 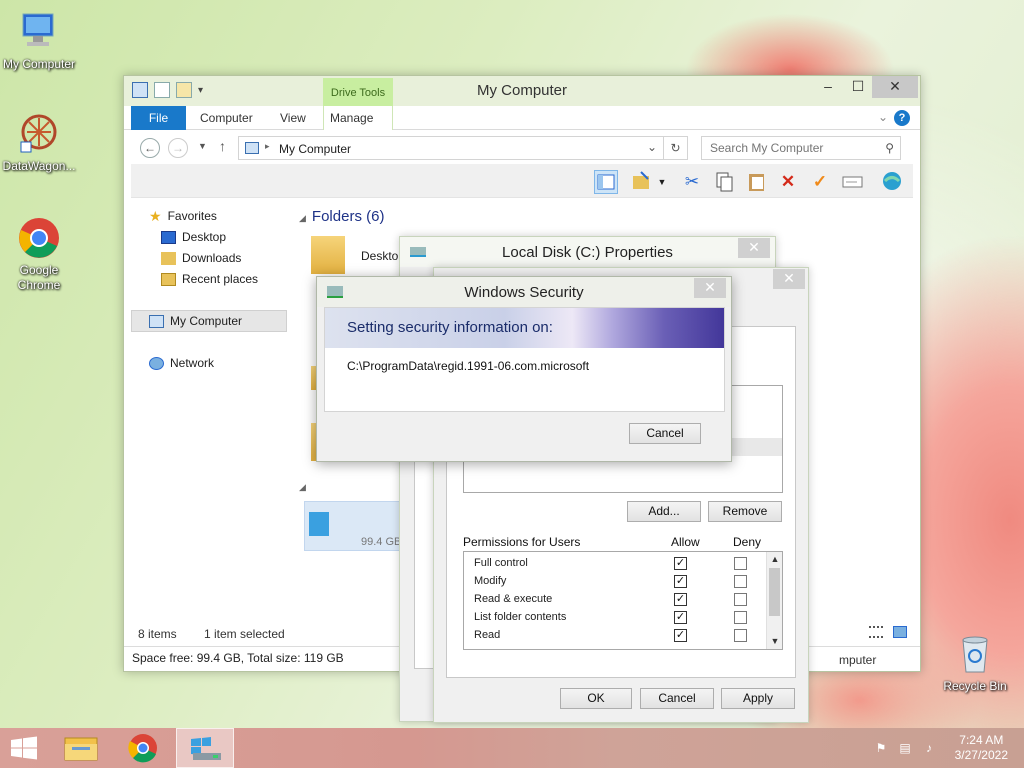 What do you see at coordinates (202, 146) in the screenshot?
I see `recent-locations-icon: ▼` at bounding box center [202, 146].